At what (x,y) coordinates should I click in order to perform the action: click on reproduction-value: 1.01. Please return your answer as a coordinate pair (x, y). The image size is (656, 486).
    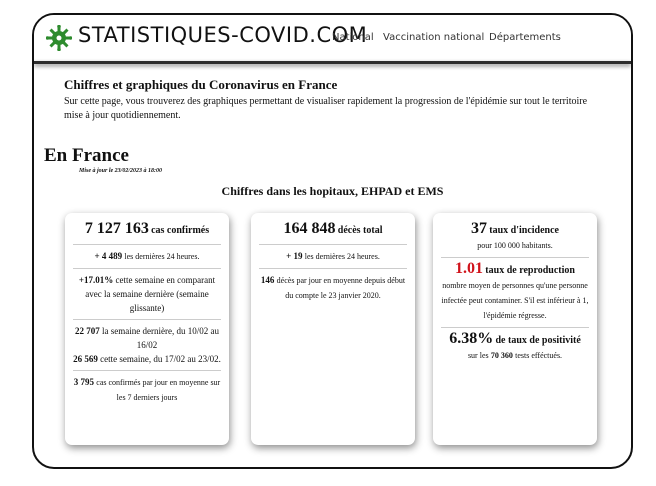
    Looking at the image, I should click on (469, 268).